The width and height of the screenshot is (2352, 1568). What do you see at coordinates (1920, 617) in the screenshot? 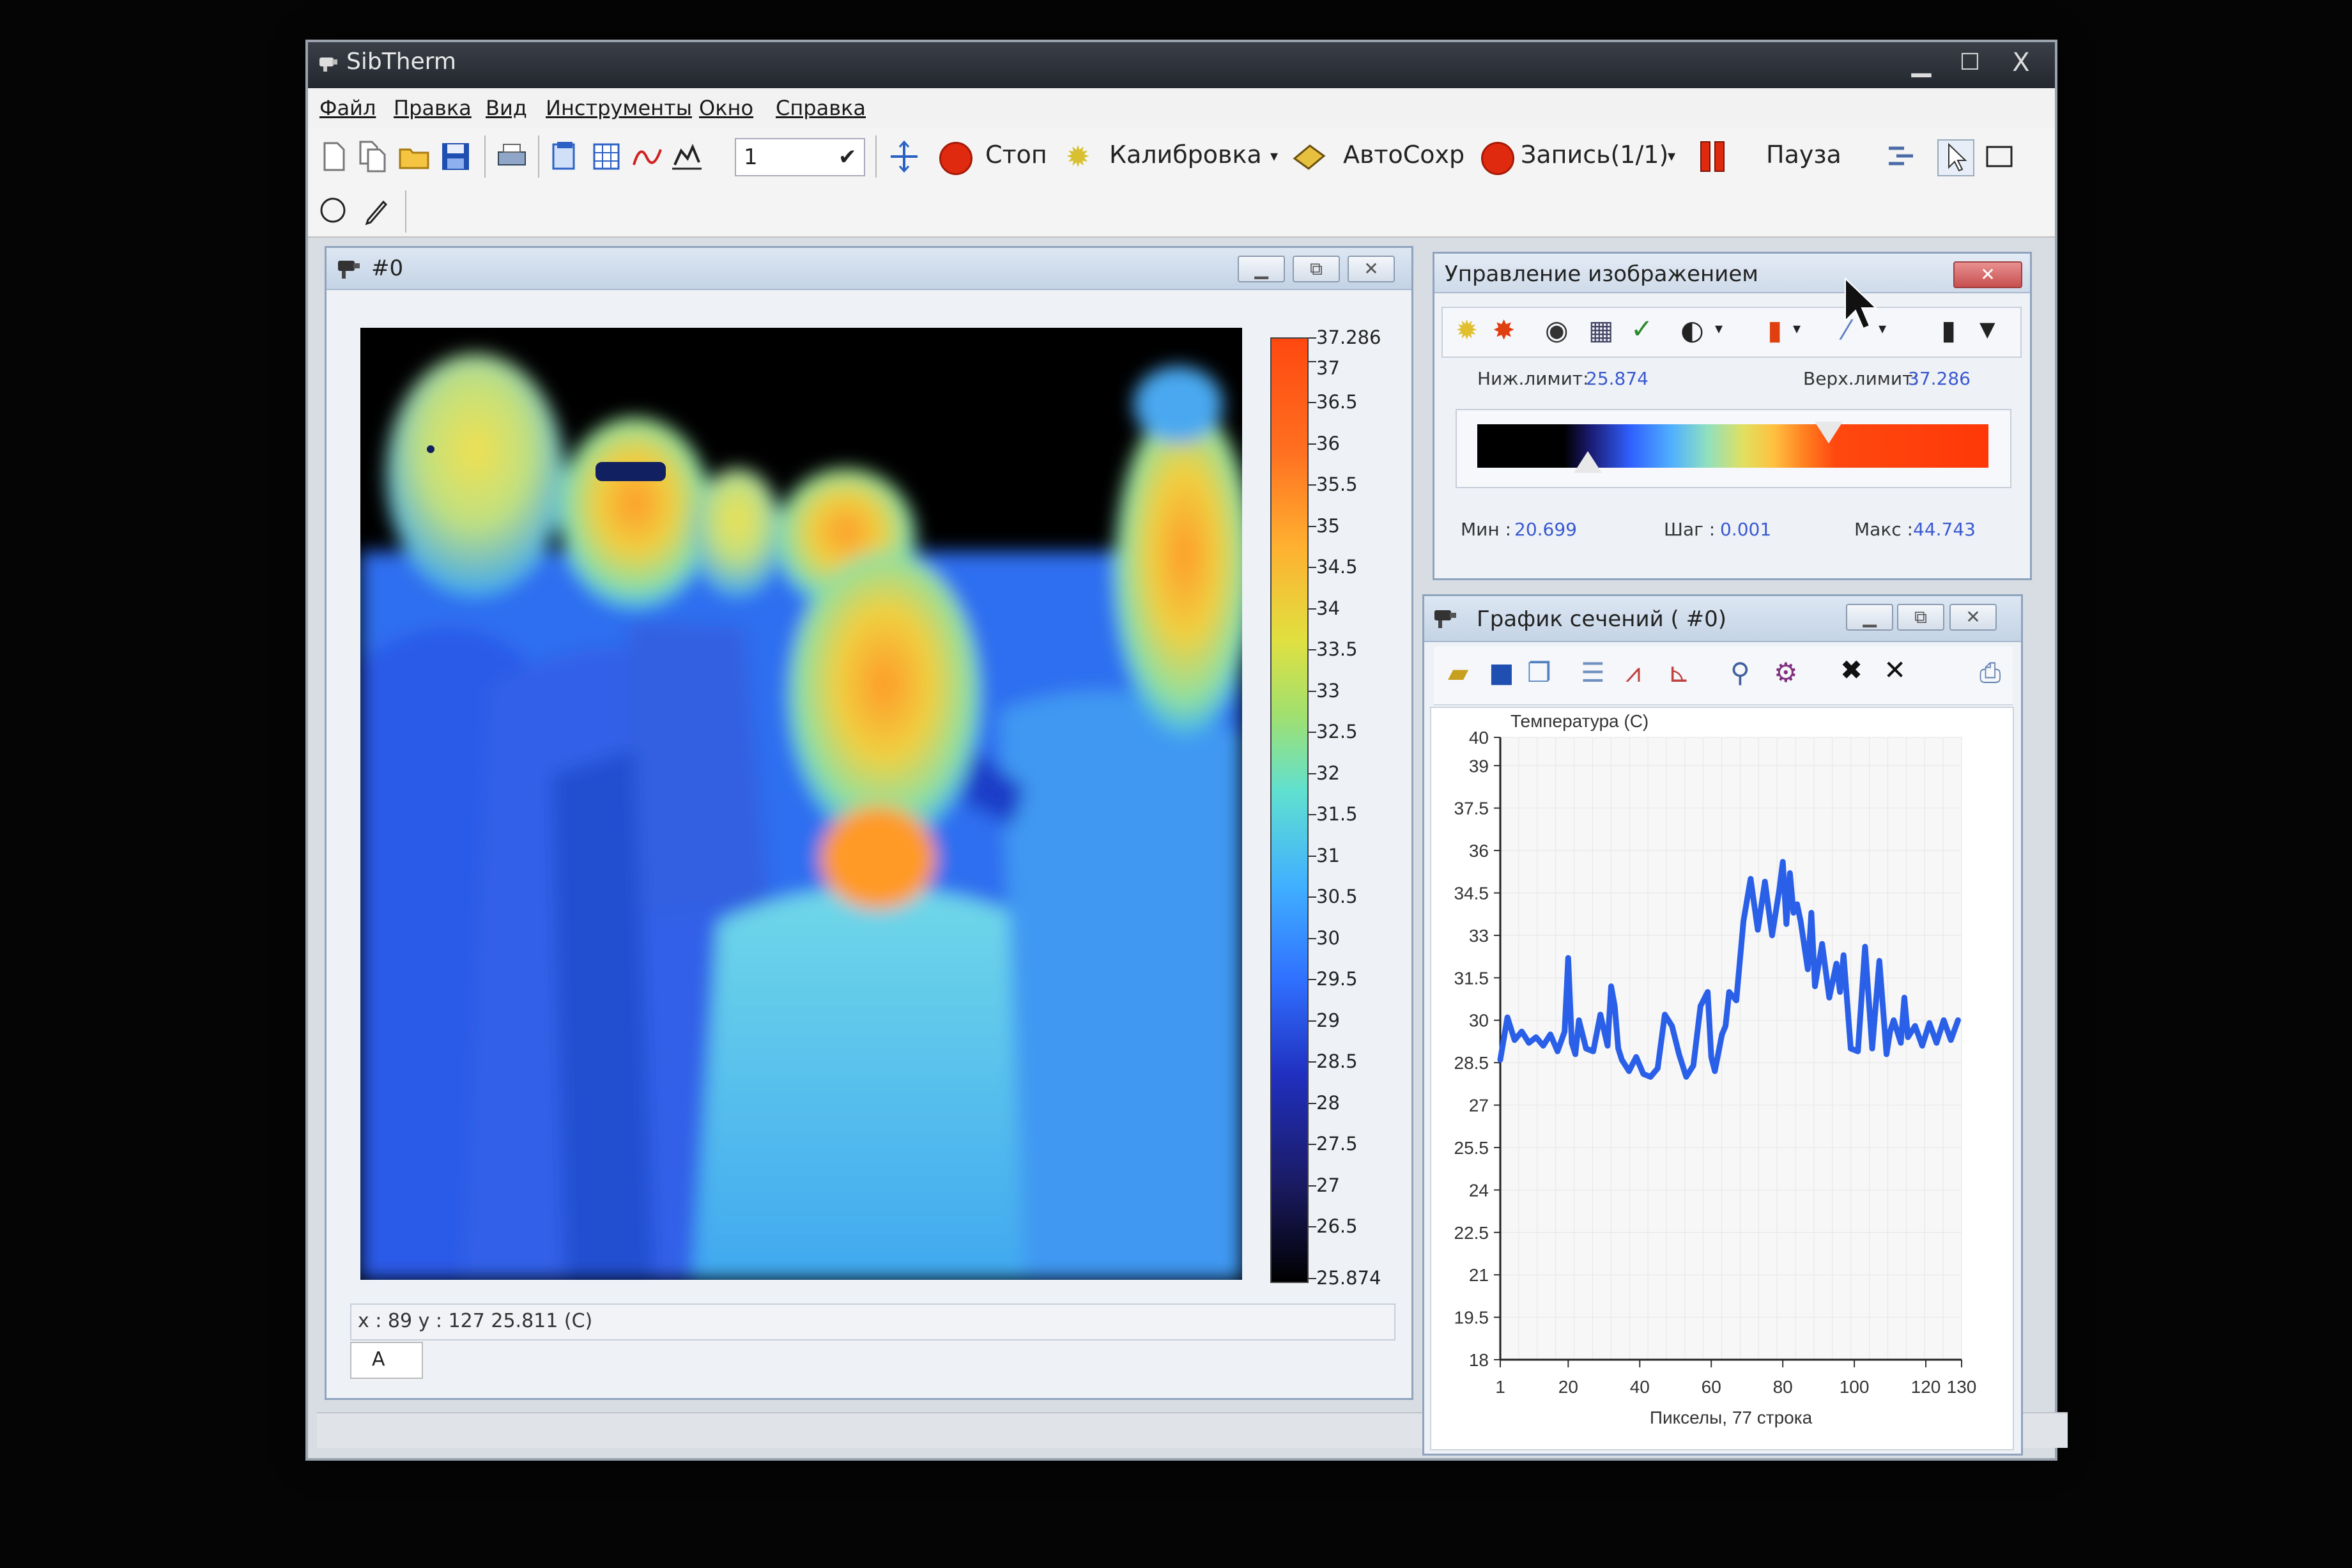
I see `chart-restore-button: ⧉` at bounding box center [1920, 617].